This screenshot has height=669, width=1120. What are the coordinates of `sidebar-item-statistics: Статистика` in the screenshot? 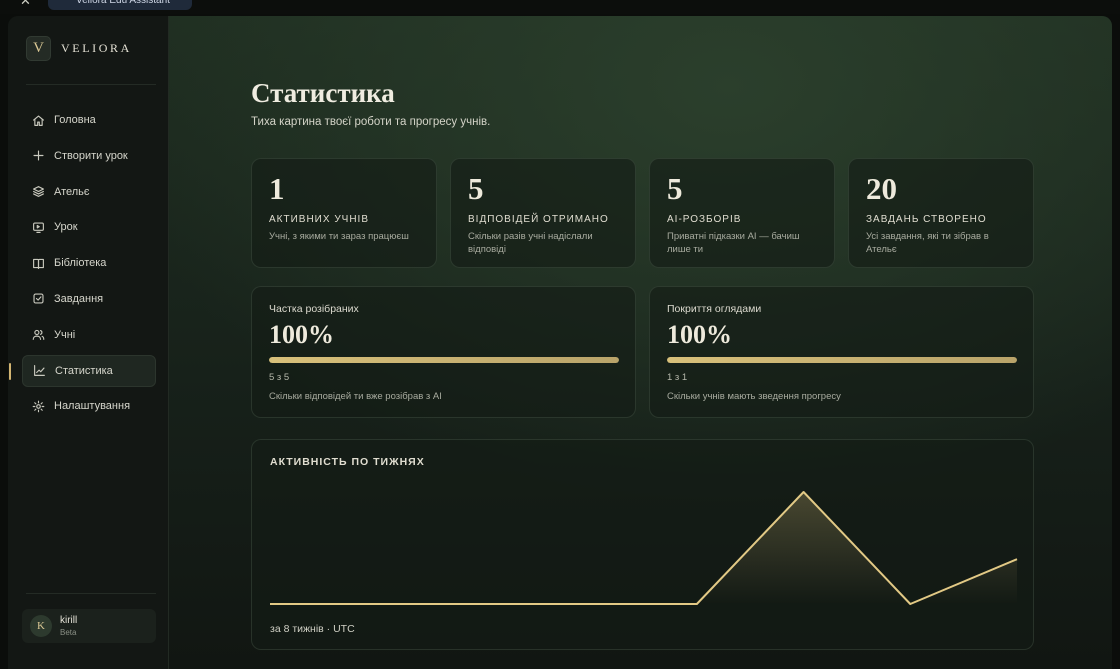 It's located at (82, 370).